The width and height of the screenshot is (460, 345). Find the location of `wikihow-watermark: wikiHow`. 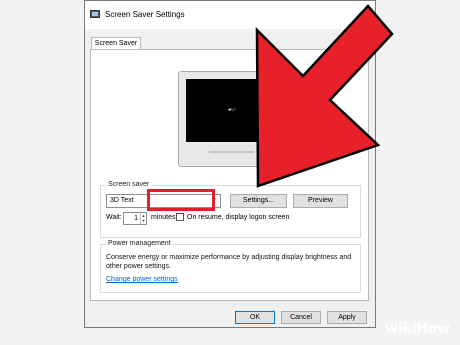

wikihow-watermark: wikiHow is located at coordinates (417, 329).